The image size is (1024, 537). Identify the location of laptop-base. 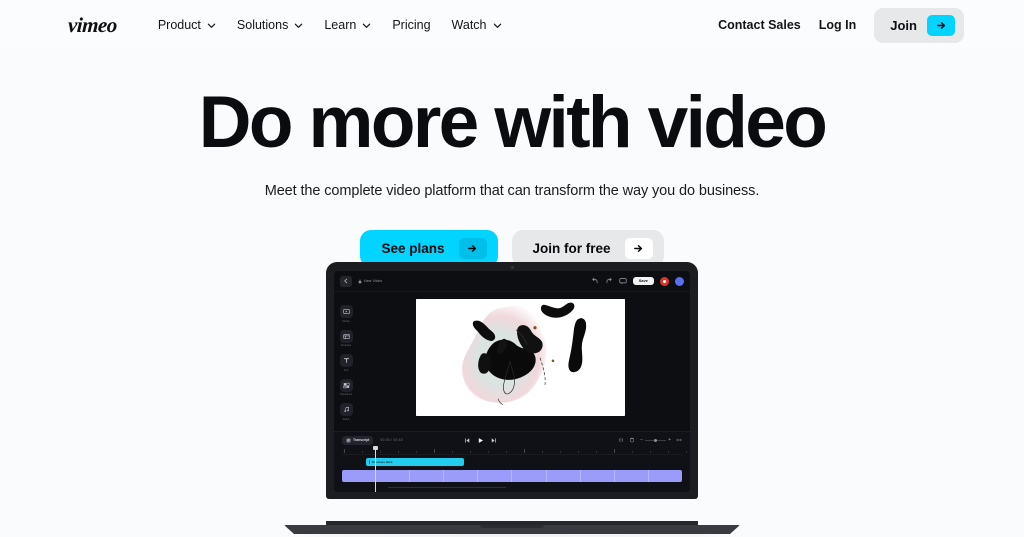
(512, 529).